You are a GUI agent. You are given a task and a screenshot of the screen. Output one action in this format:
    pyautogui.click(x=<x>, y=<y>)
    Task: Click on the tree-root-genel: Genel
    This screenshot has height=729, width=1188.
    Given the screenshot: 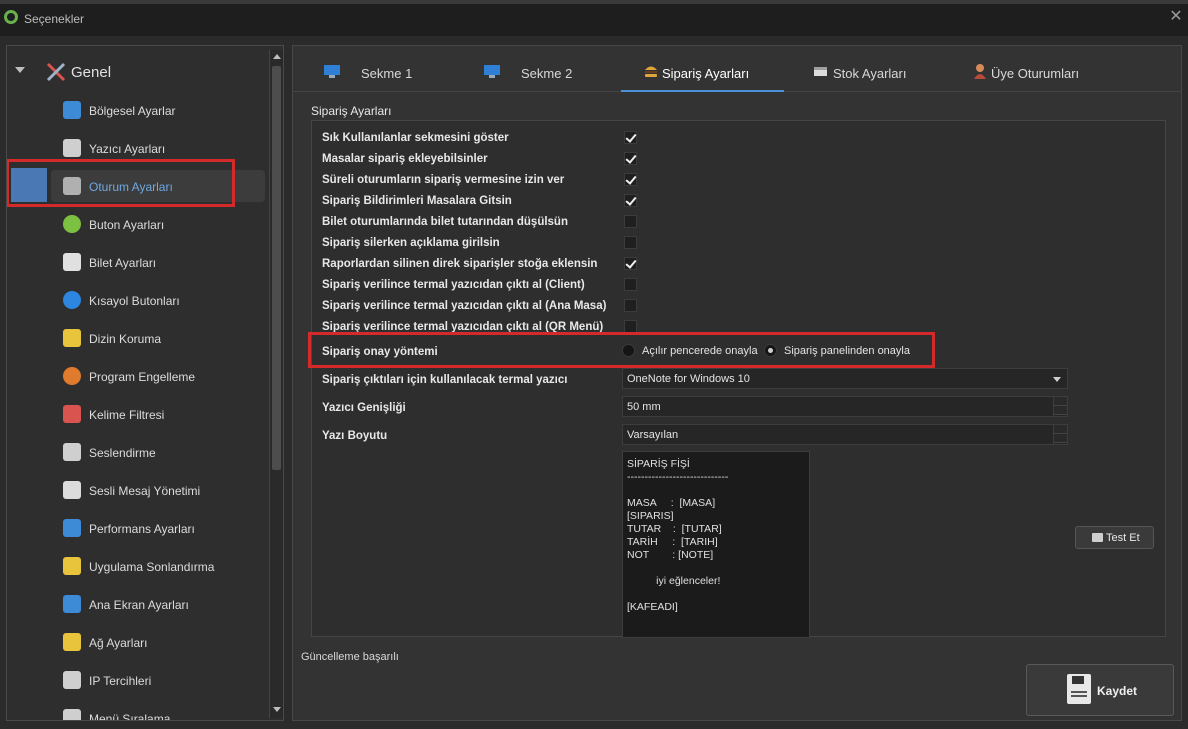 What is the action you would take?
    pyautogui.click(x=137, y=73)
    